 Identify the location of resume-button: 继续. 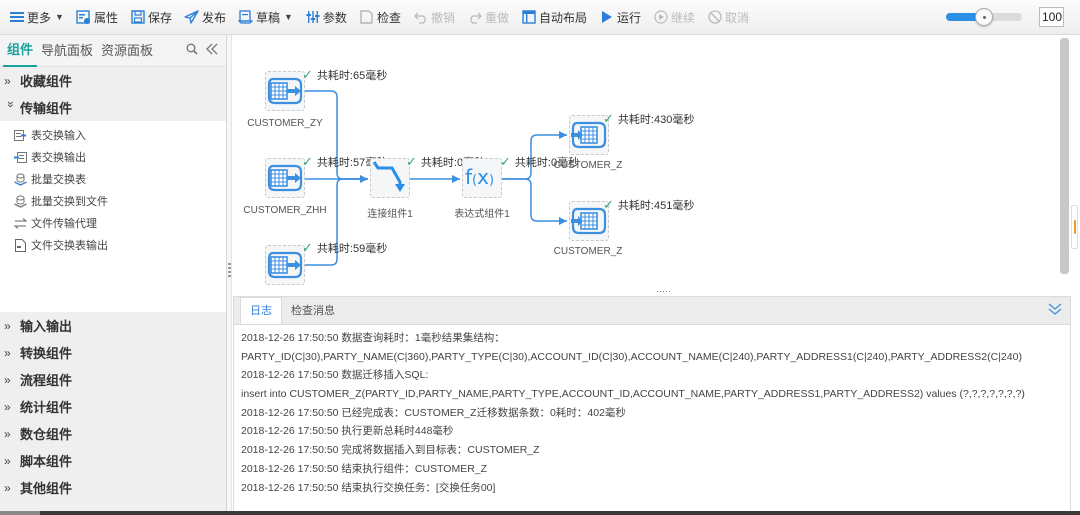
(674, 17).